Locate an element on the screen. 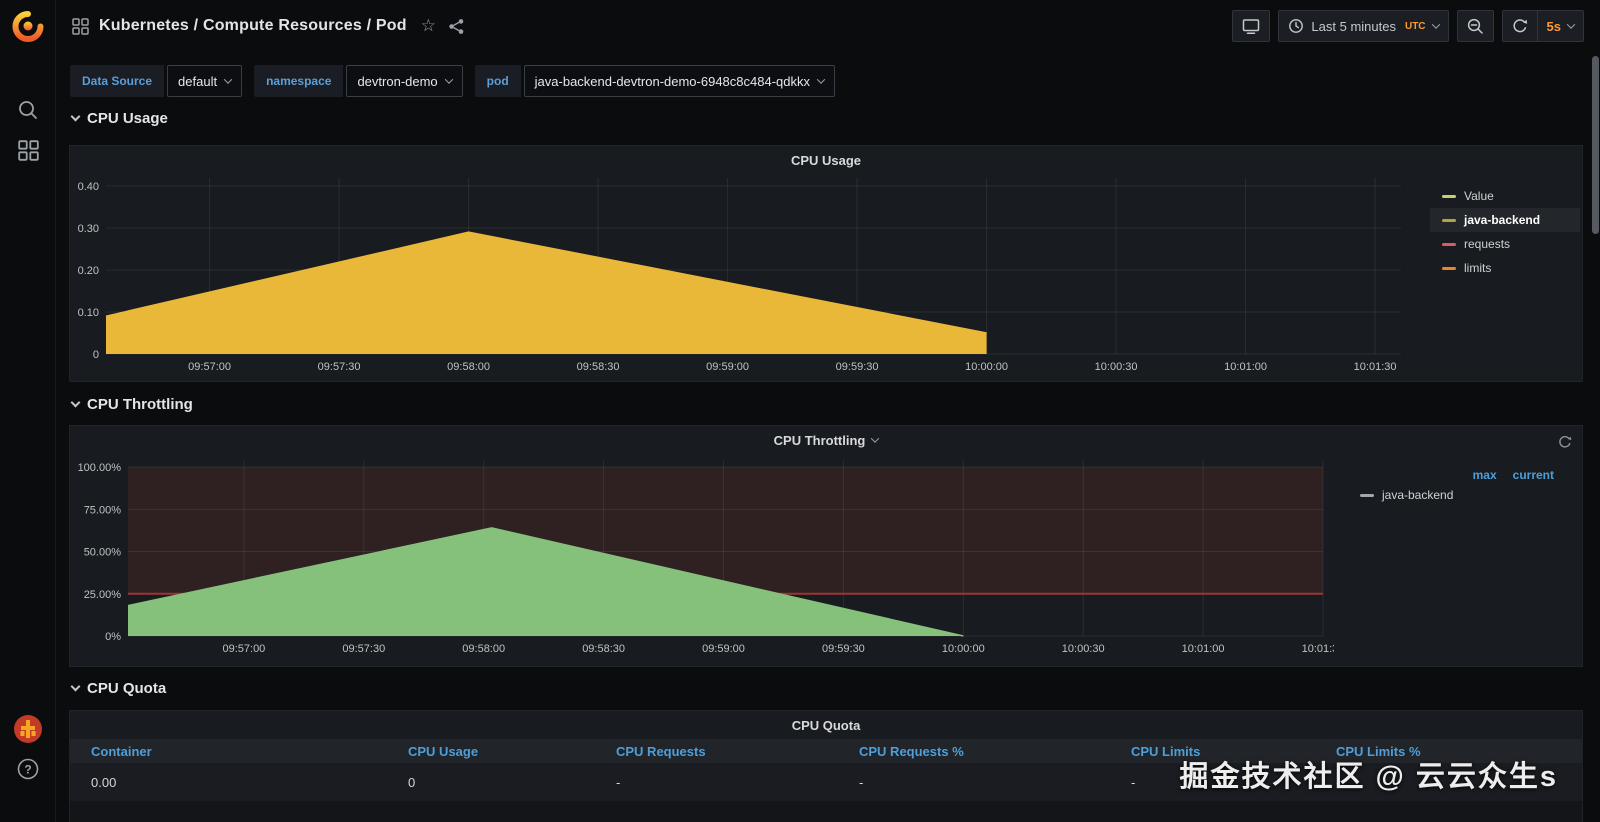  legend-item-value: Value is located at coordinates (1505, 196).